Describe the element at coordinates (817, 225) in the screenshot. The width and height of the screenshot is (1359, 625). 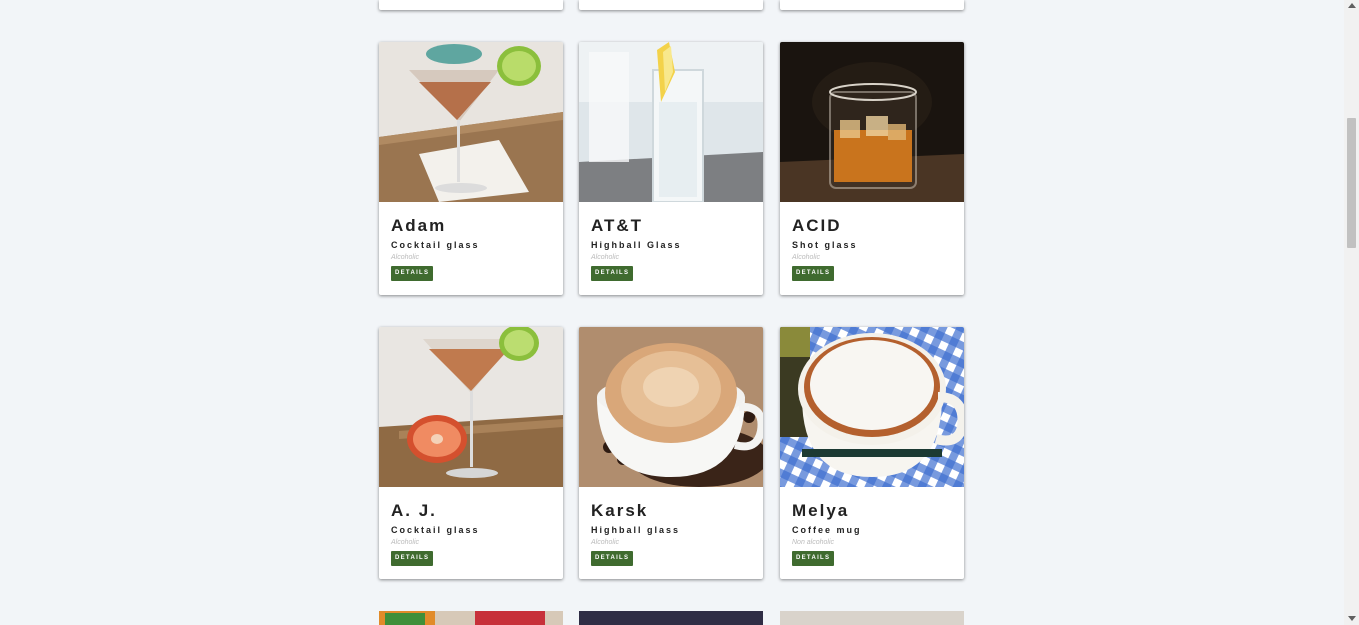
I see `drink-name: ACID` at that location.